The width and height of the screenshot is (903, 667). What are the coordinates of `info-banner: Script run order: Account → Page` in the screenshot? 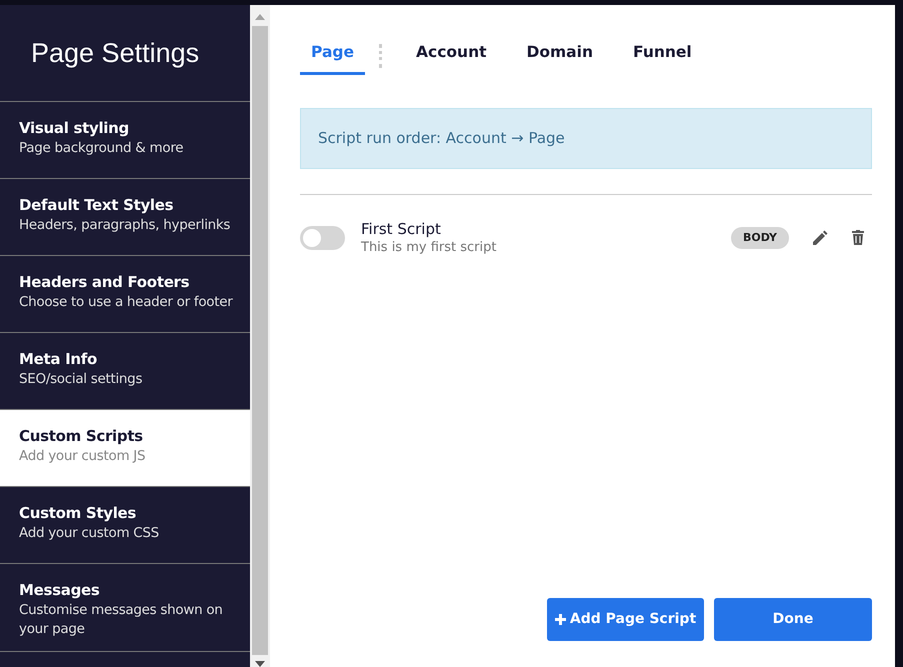 It's located at (586, 138).